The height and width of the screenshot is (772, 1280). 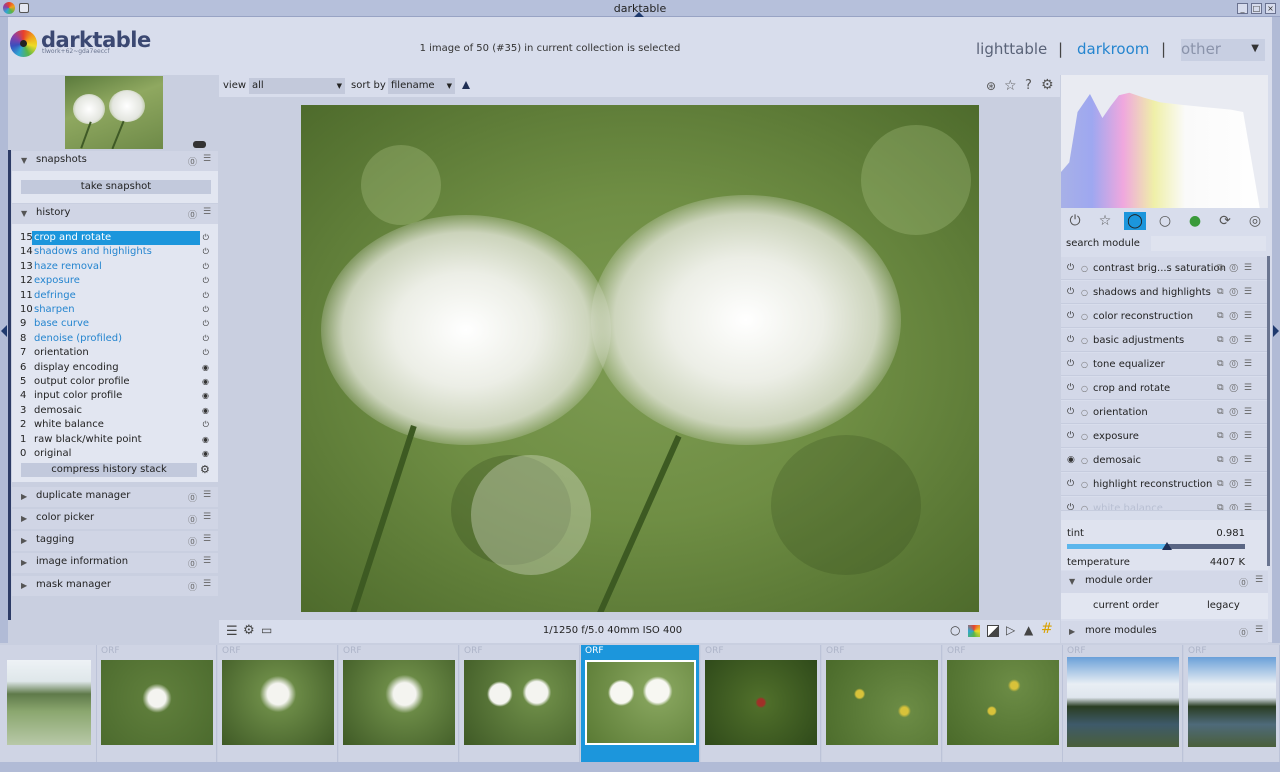 What do you see at coordinates (1223, 50) in the screenshot?
I see `view-other-dropdown: other ▼` at bounding box center [1223, 50].